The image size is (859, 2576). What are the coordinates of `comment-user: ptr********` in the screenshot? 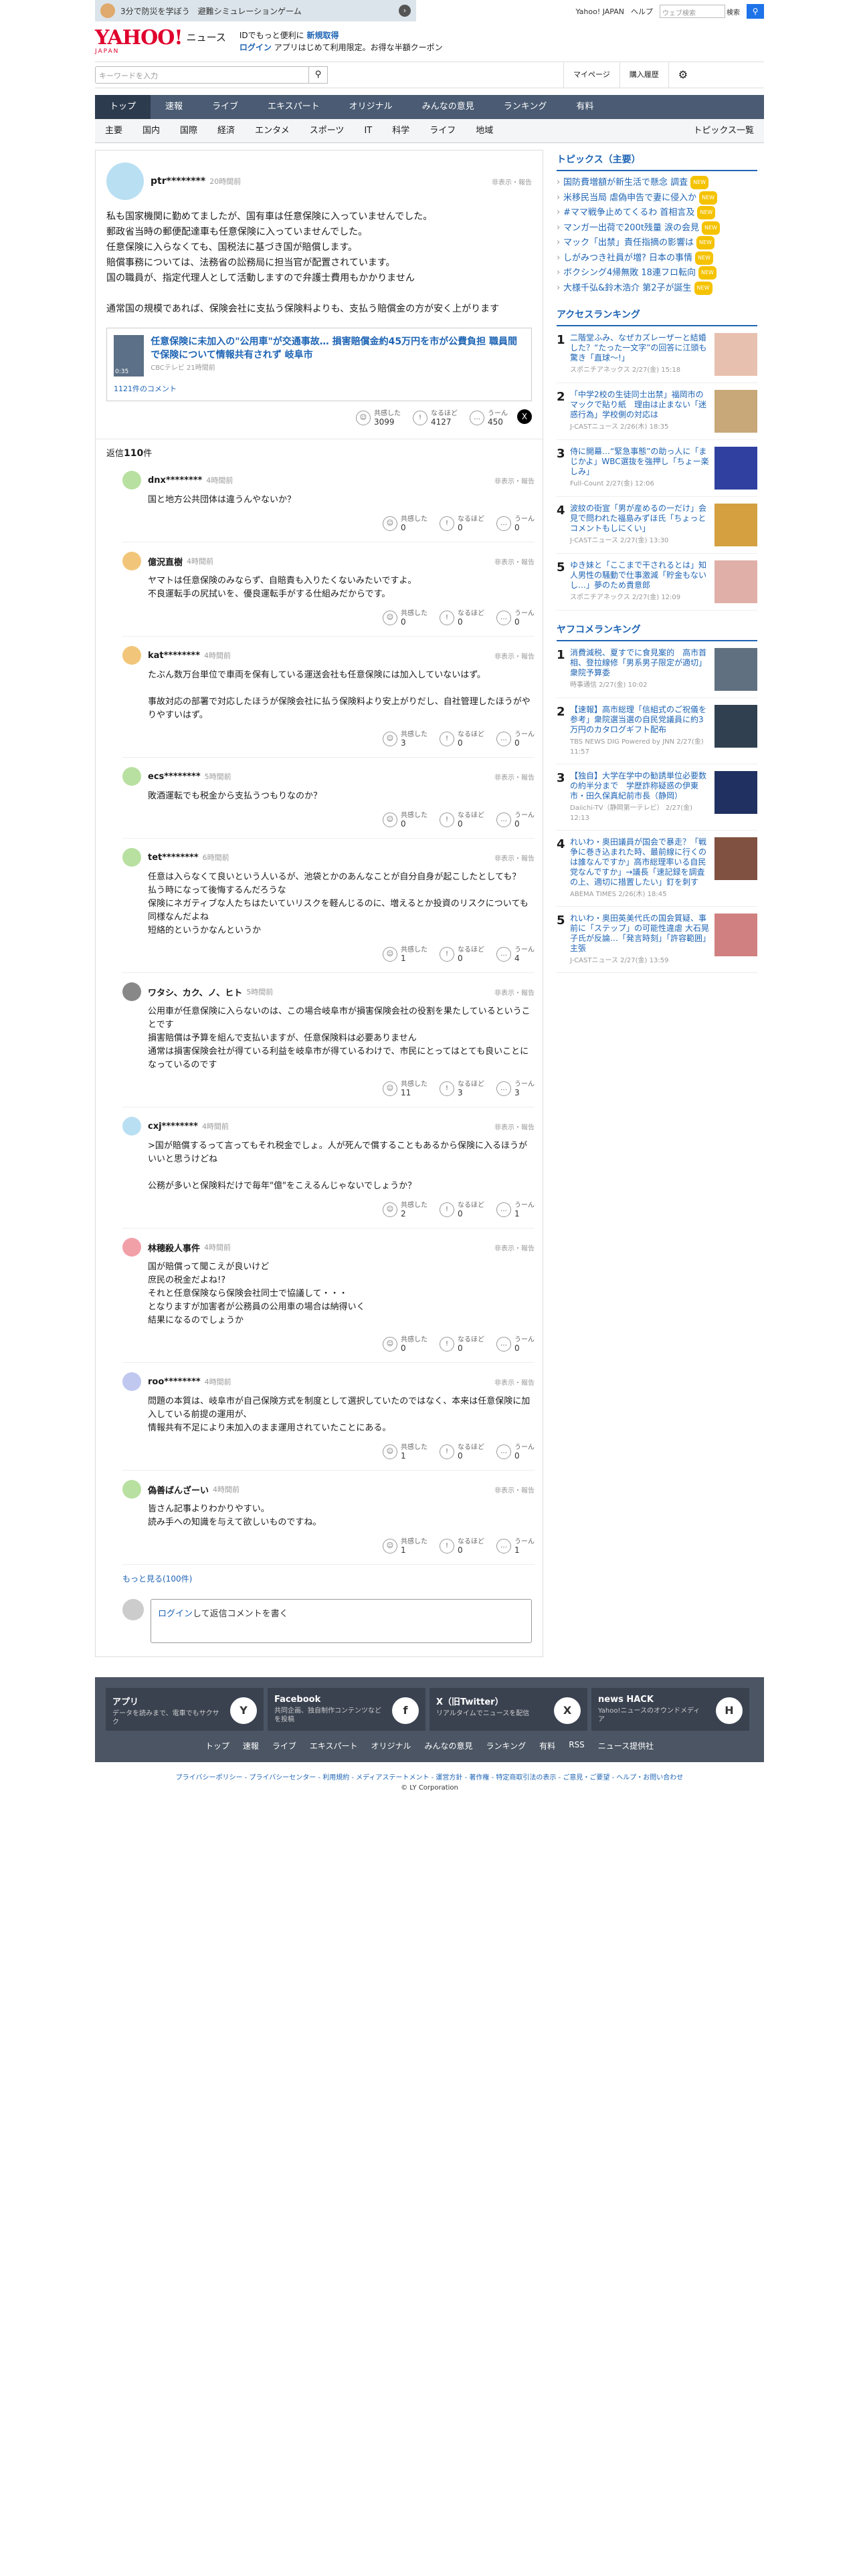 It's located at (178, 182).